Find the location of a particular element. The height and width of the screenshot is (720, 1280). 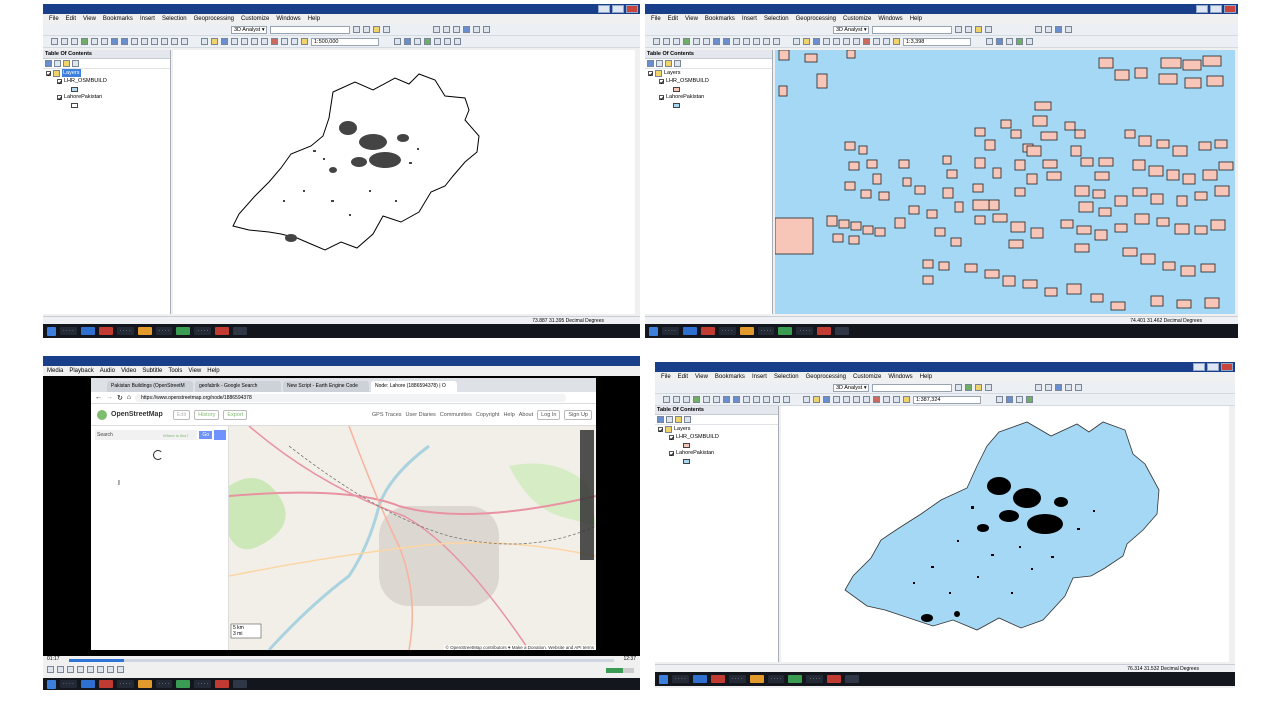

undo-icon is located at coordinates (886, 399).